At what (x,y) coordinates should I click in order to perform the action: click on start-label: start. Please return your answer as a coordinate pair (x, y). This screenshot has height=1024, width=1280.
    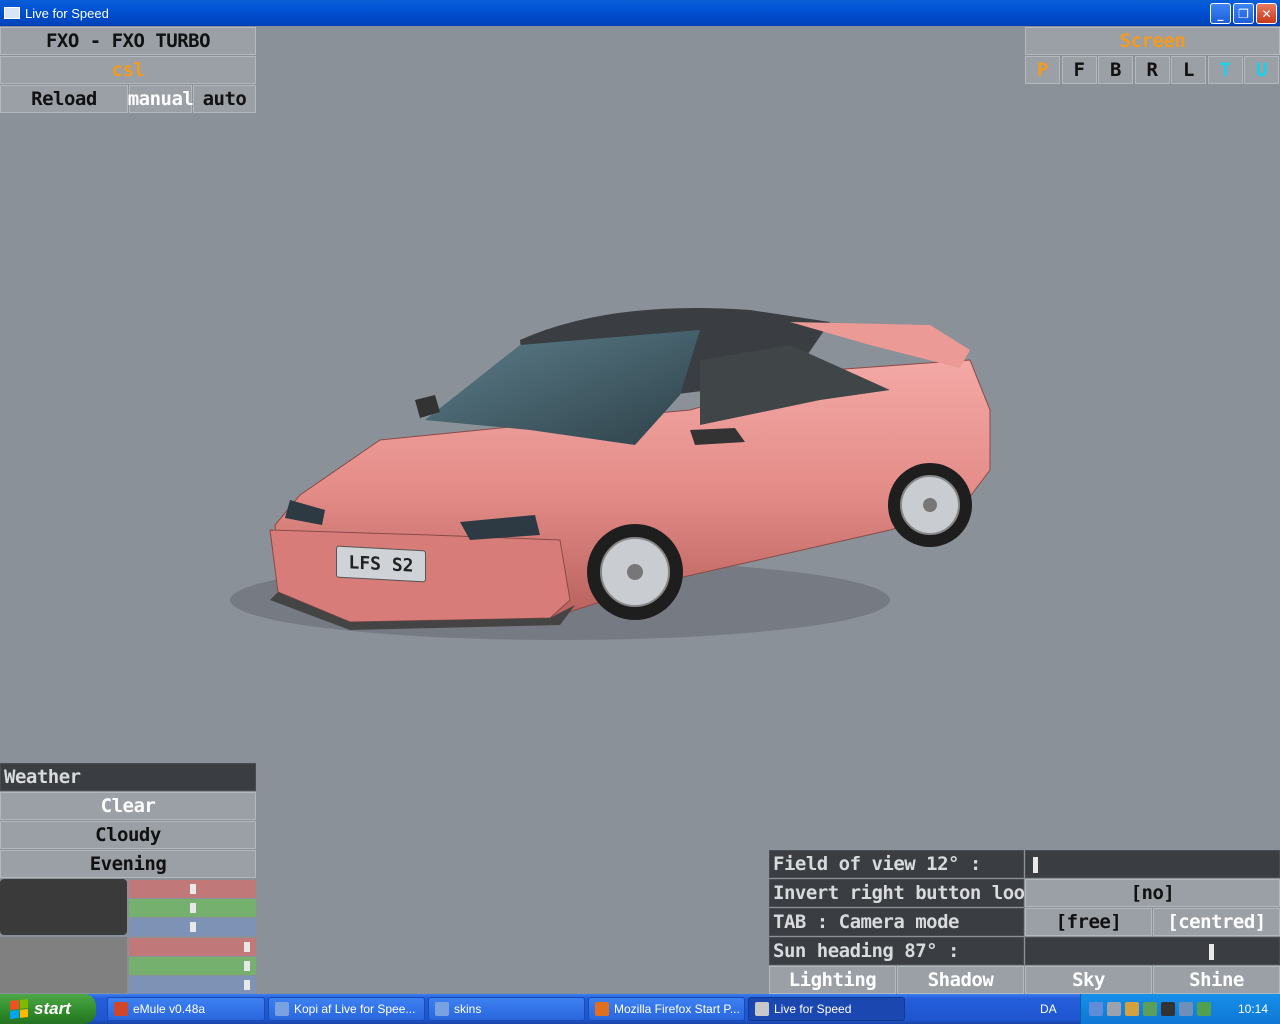
    Looking at the image, I should click on (52, 1008).